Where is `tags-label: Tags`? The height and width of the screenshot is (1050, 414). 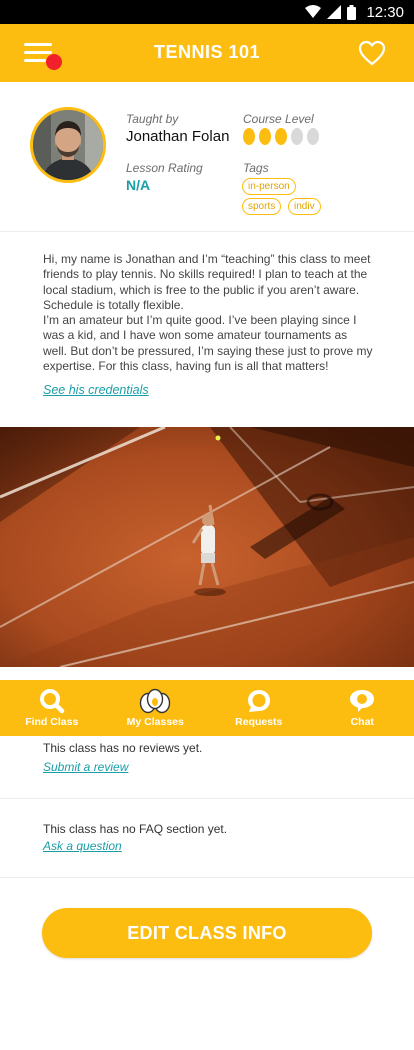 tags-label: Tags is located at coordinates (256, 168).